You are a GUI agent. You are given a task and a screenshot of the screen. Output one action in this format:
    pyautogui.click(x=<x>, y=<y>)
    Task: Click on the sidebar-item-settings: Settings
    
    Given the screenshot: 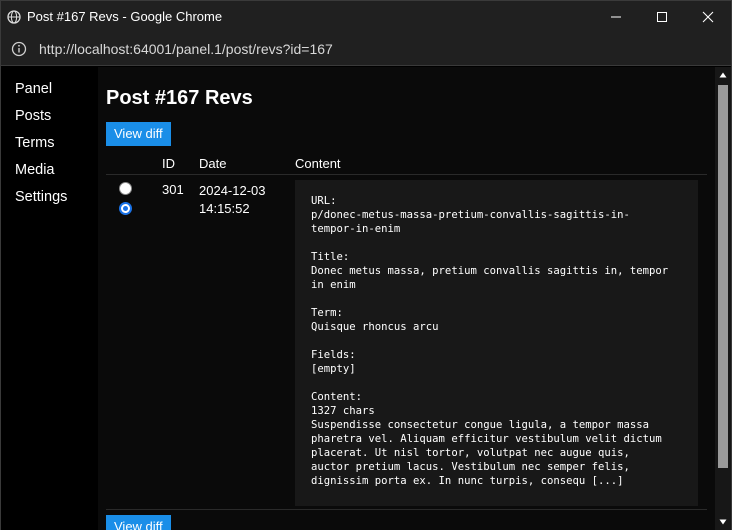 What is the action you would take?
    pyautogui.click(x=49, y=201)
    